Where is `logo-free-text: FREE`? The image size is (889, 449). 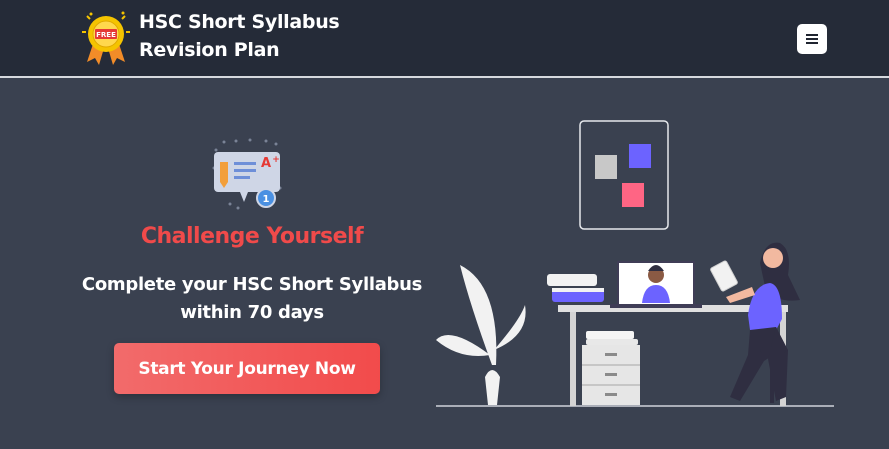
logo-free-text: FREE is located at coordinates (106, 35).